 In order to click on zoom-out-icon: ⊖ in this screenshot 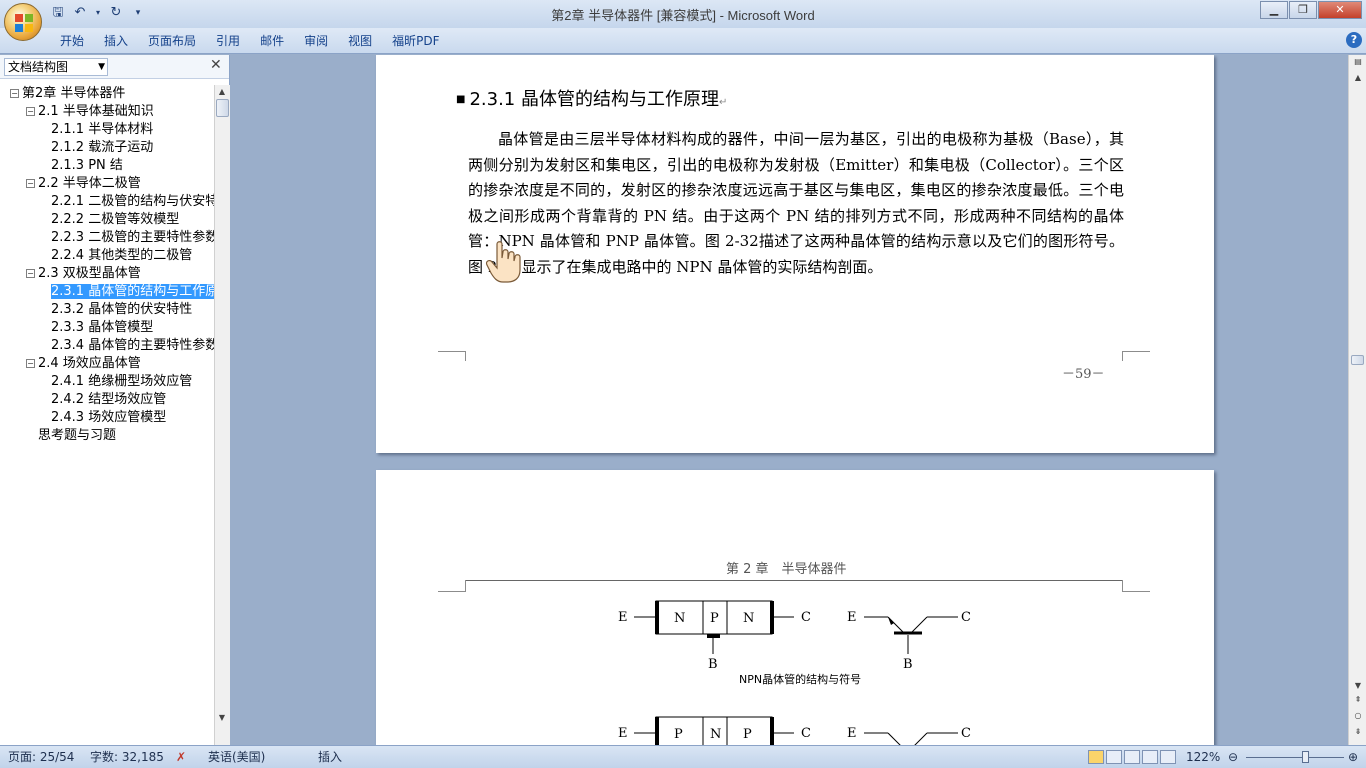, I will do `click(1233, 757)`.